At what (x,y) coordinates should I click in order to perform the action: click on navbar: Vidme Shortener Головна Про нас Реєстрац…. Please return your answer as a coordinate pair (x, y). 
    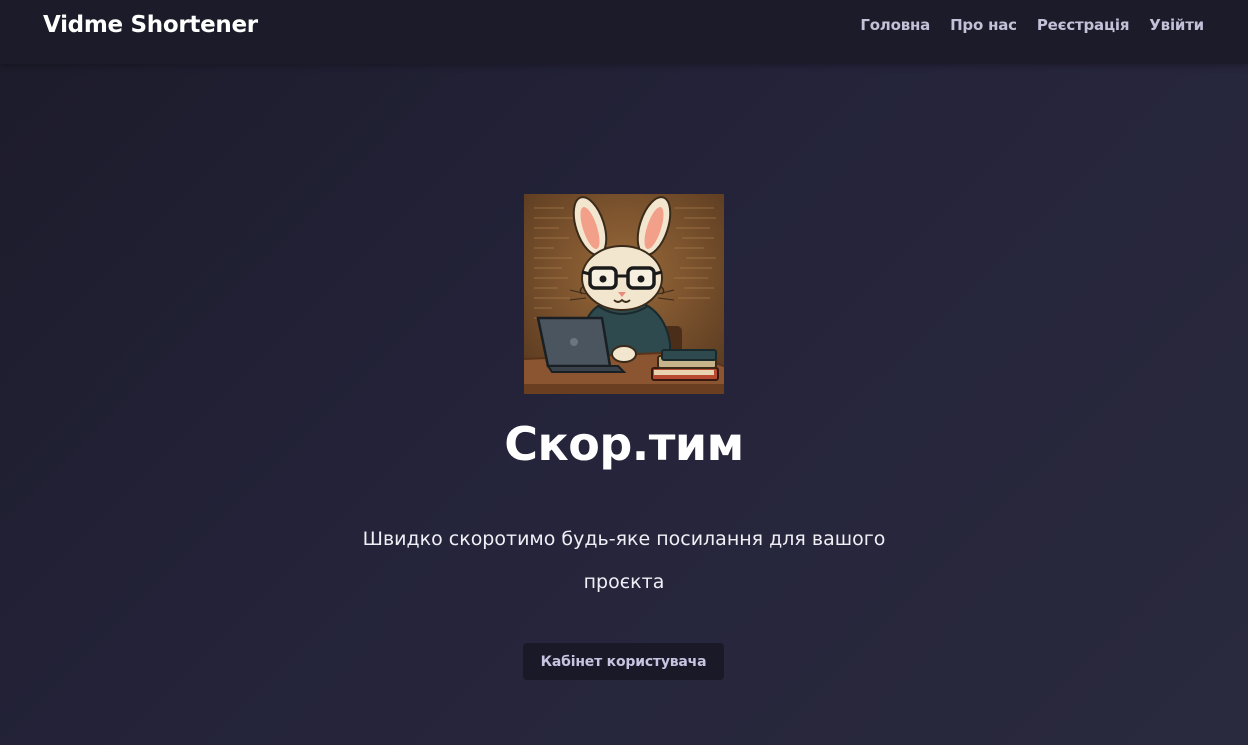
    Looking at the image, I should click on (624, 32).